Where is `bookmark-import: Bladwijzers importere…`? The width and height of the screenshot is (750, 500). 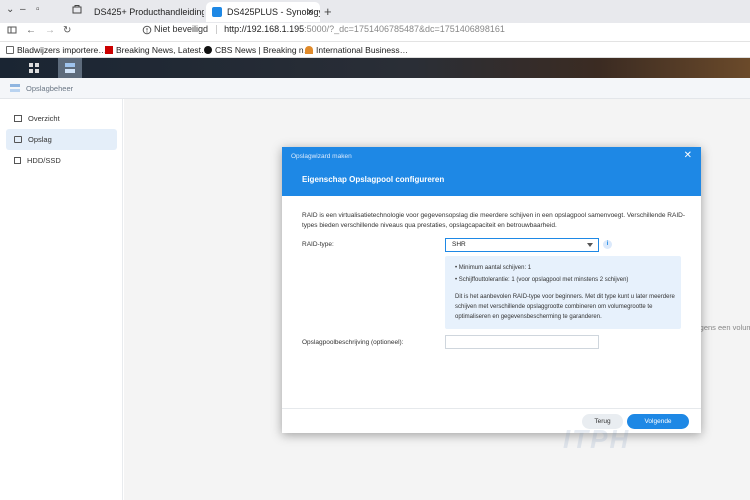 bookmark-import: Bladwijzers importere… is located at coordinates (56, 50).